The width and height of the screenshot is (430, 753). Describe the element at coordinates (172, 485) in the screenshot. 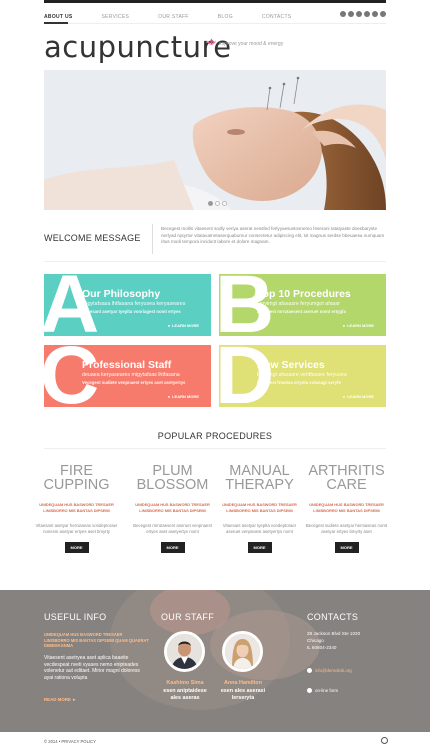

I see `procedure-name-line-2: BLOSSOM` at that location.